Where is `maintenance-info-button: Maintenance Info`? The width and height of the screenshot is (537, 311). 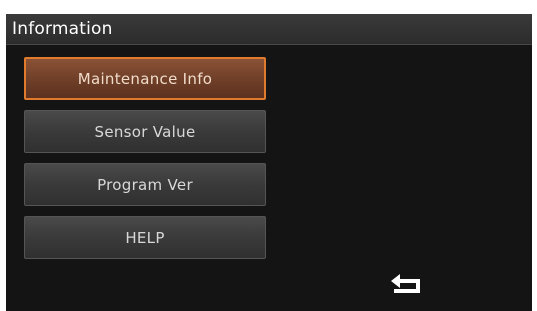
maintenance-info-button: Maintenance Info is located at coordinates (145, 78).